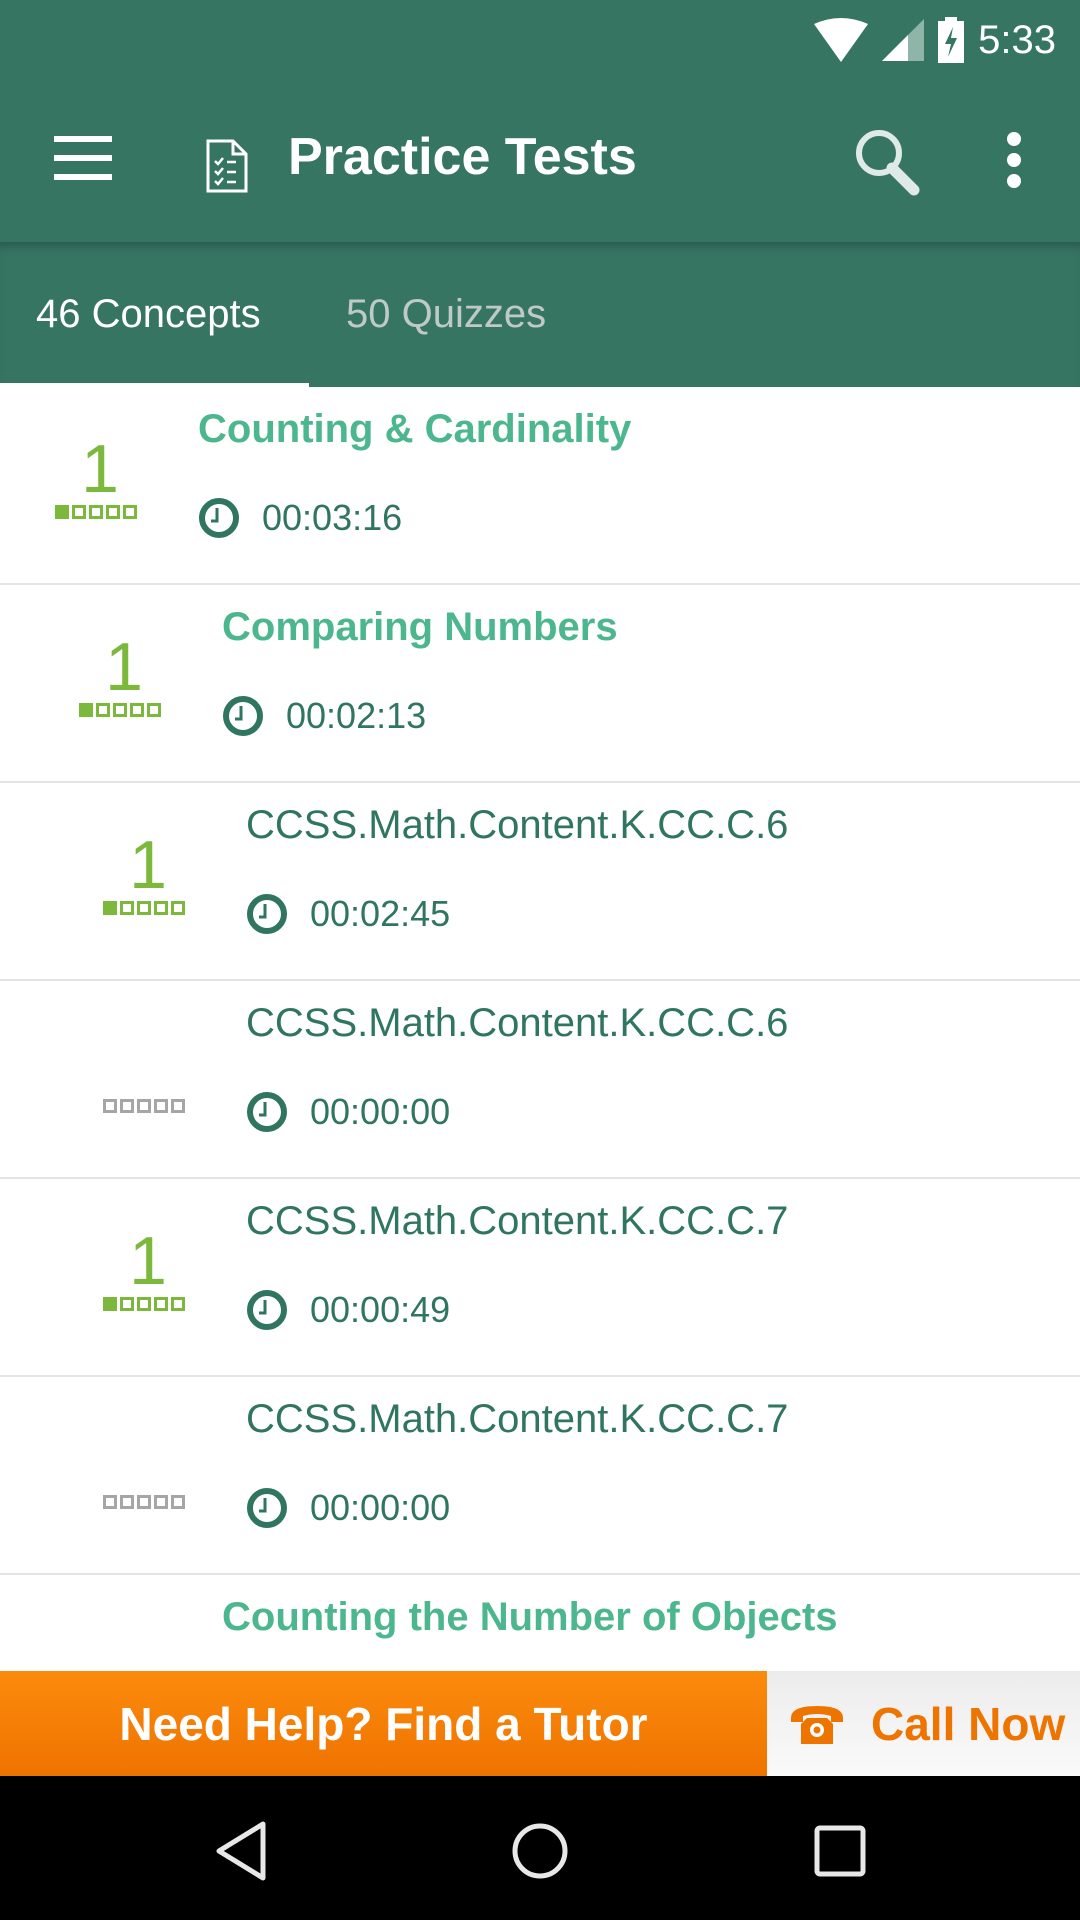  I want to click on checklist-document-icon, so click(227, 166).